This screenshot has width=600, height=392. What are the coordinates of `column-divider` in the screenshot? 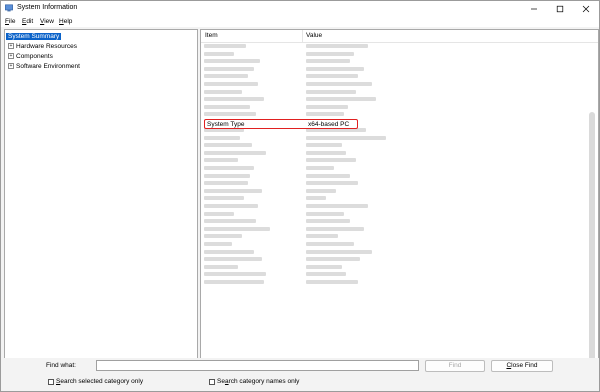 It's located at (302, 36).